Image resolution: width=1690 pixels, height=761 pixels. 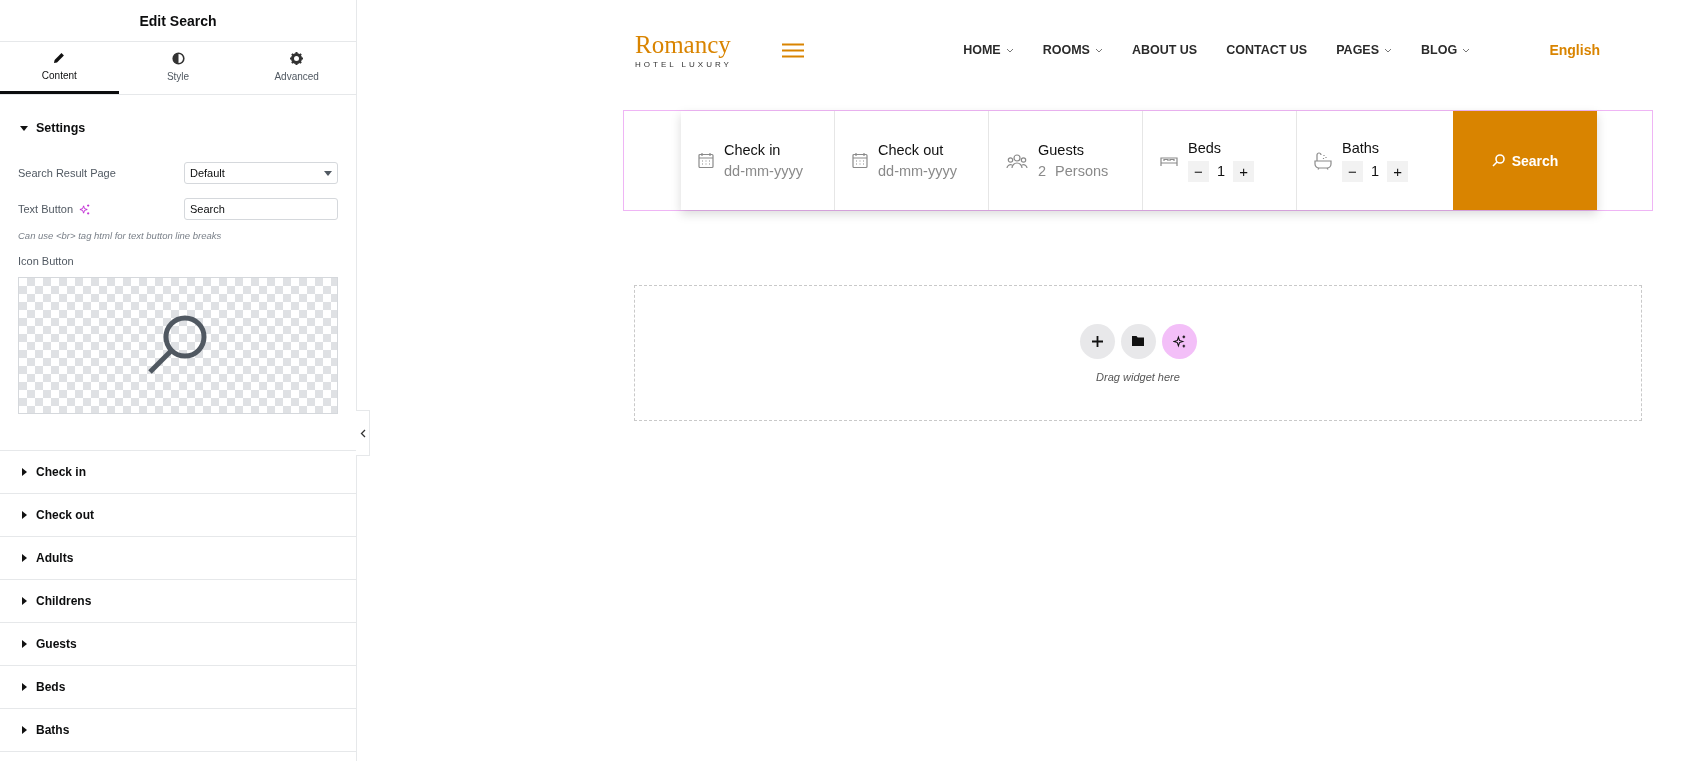 I want to click on bed-icon, so click(x=1169, y=160).